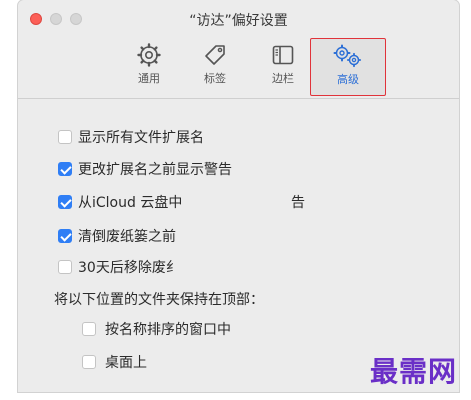 The height and width of the screenshot is (400, 471). What do you see at coordinates (65, 169) in the screenshot?
I see `warn-extension-change-checkbox` at bounding box center [65, 169].